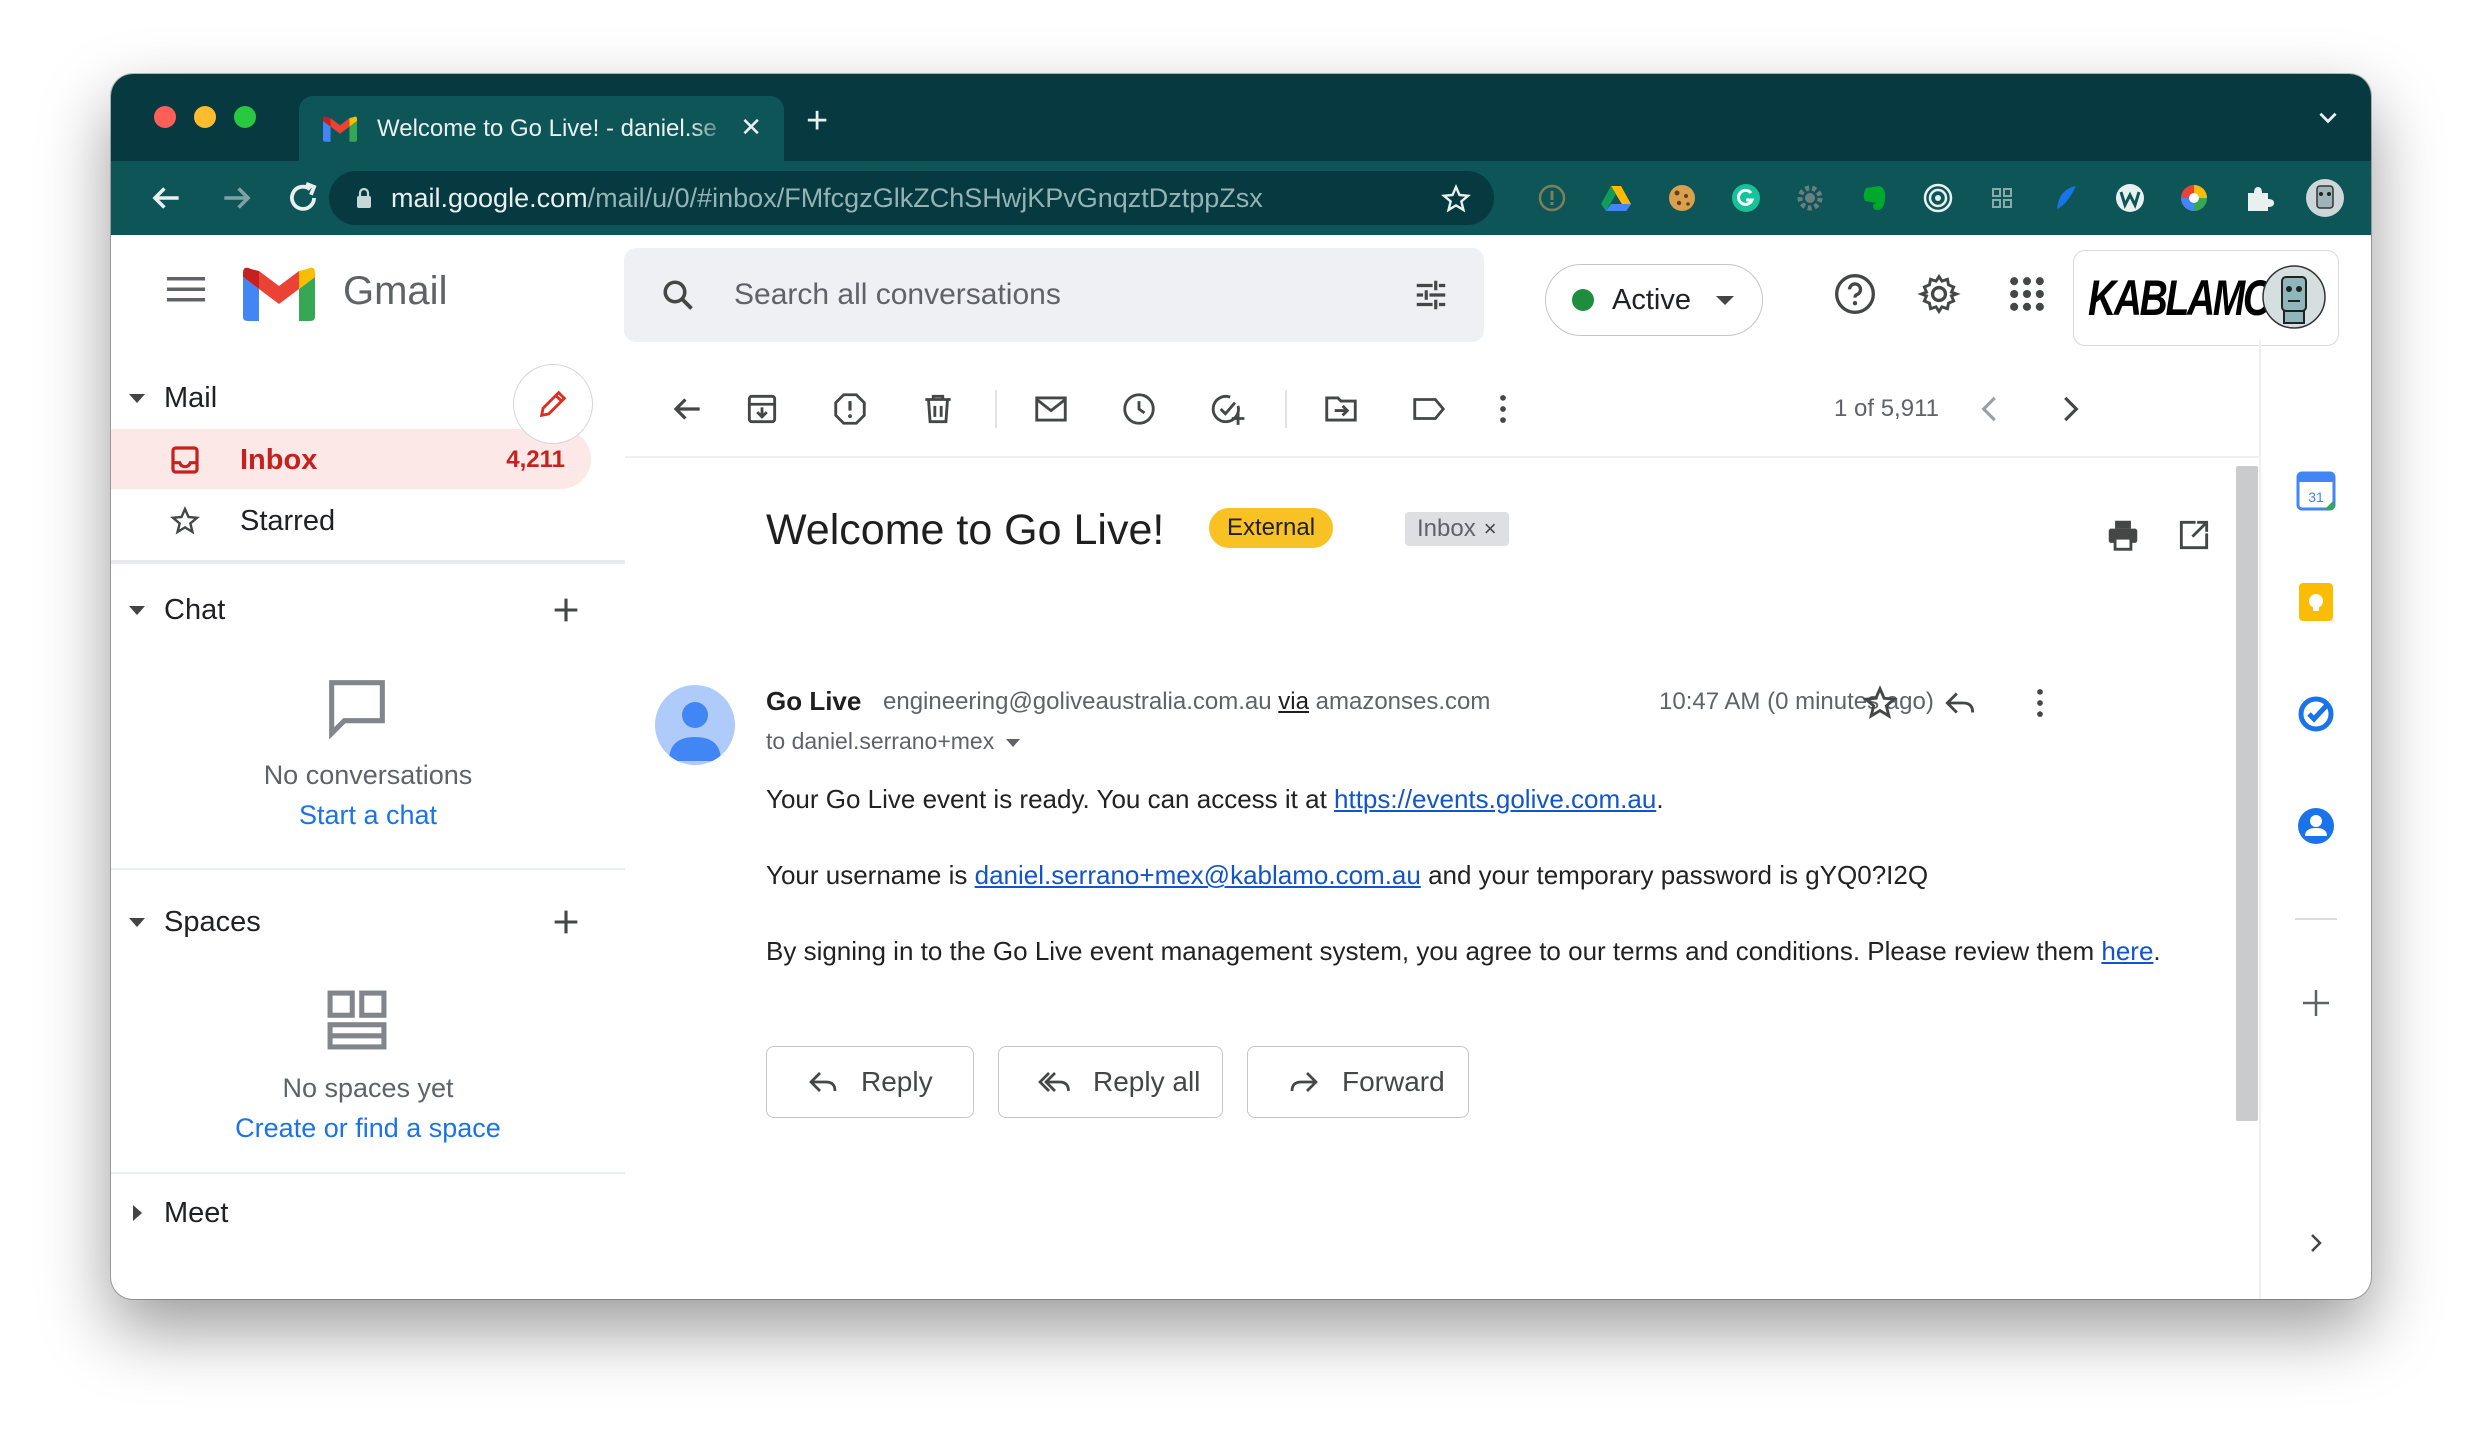 The width and height of the screenshot is (2482, 1446). Describe the element at coordinates (1431, 295) in the screenshot. I see `search-options-icon` at that location.